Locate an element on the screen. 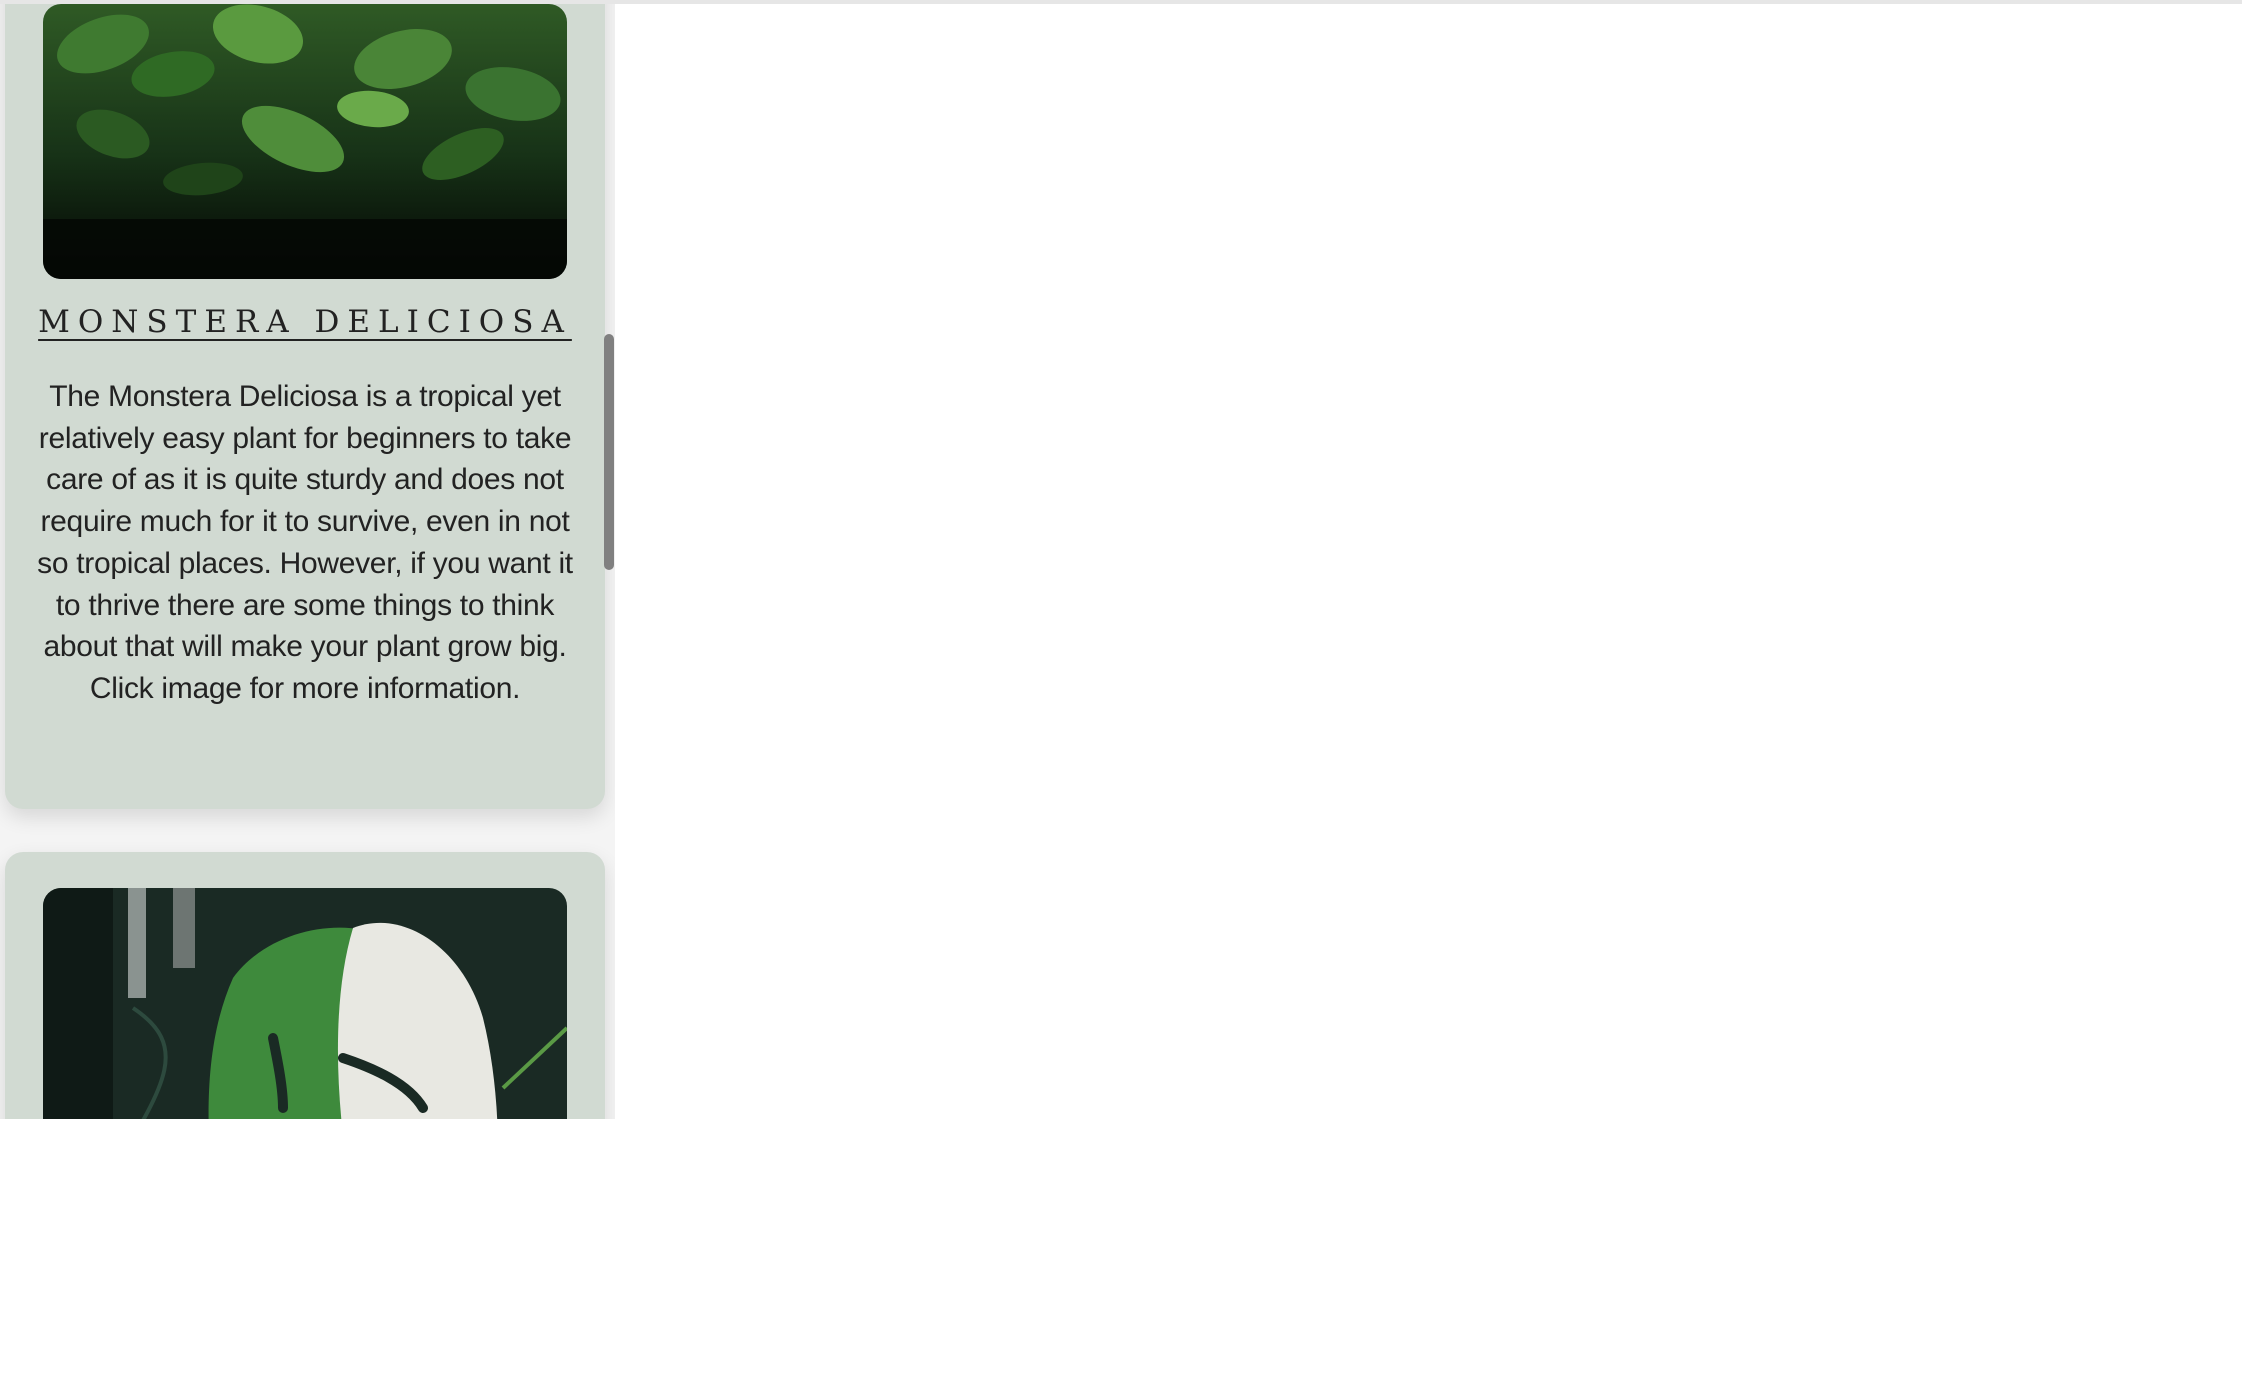 The width and height of the screenshot is (2242, 1374). jungle-foliage-image is located at coordinates (305, 141).